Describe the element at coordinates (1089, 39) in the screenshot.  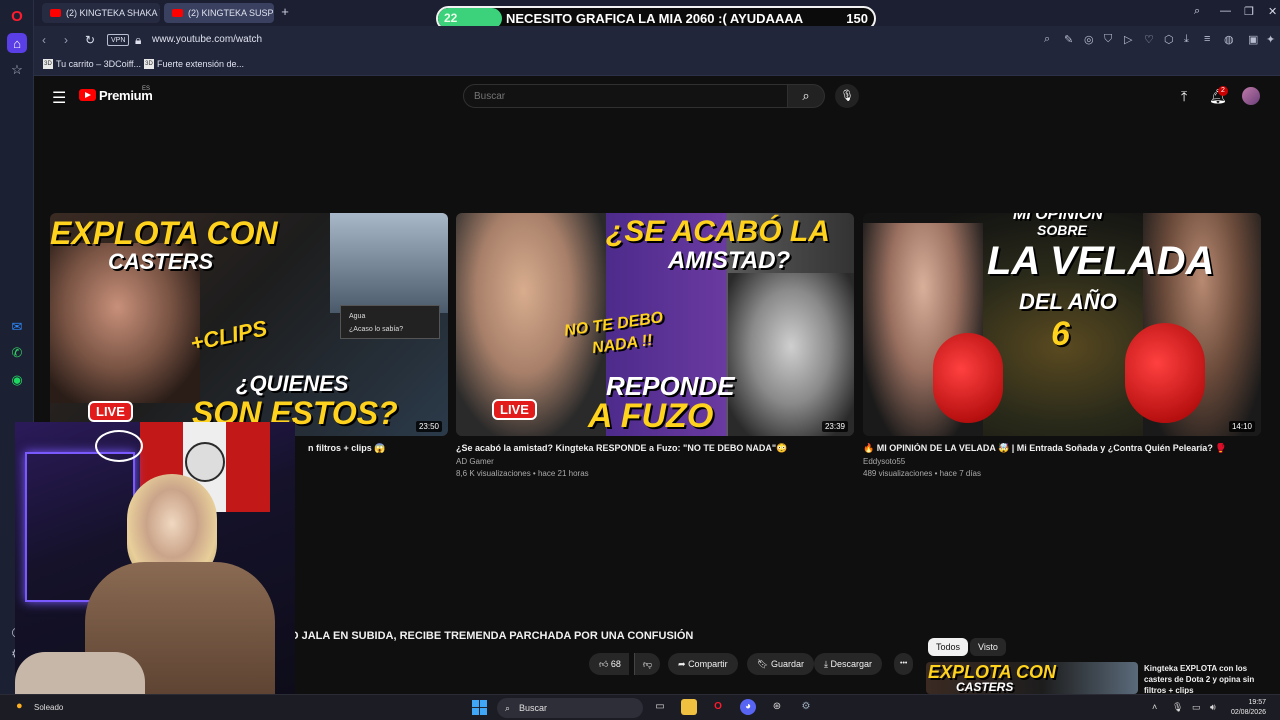
I see `camera-icon: ◎` at that location.